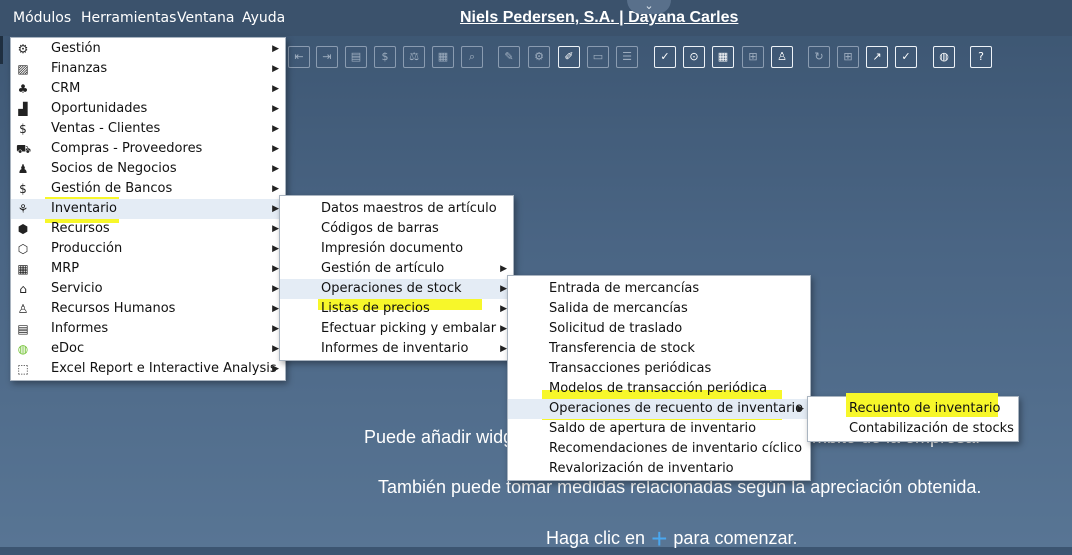  I want to click on menu-item-label: Efectuar picking y embalar, so click(409, 328).